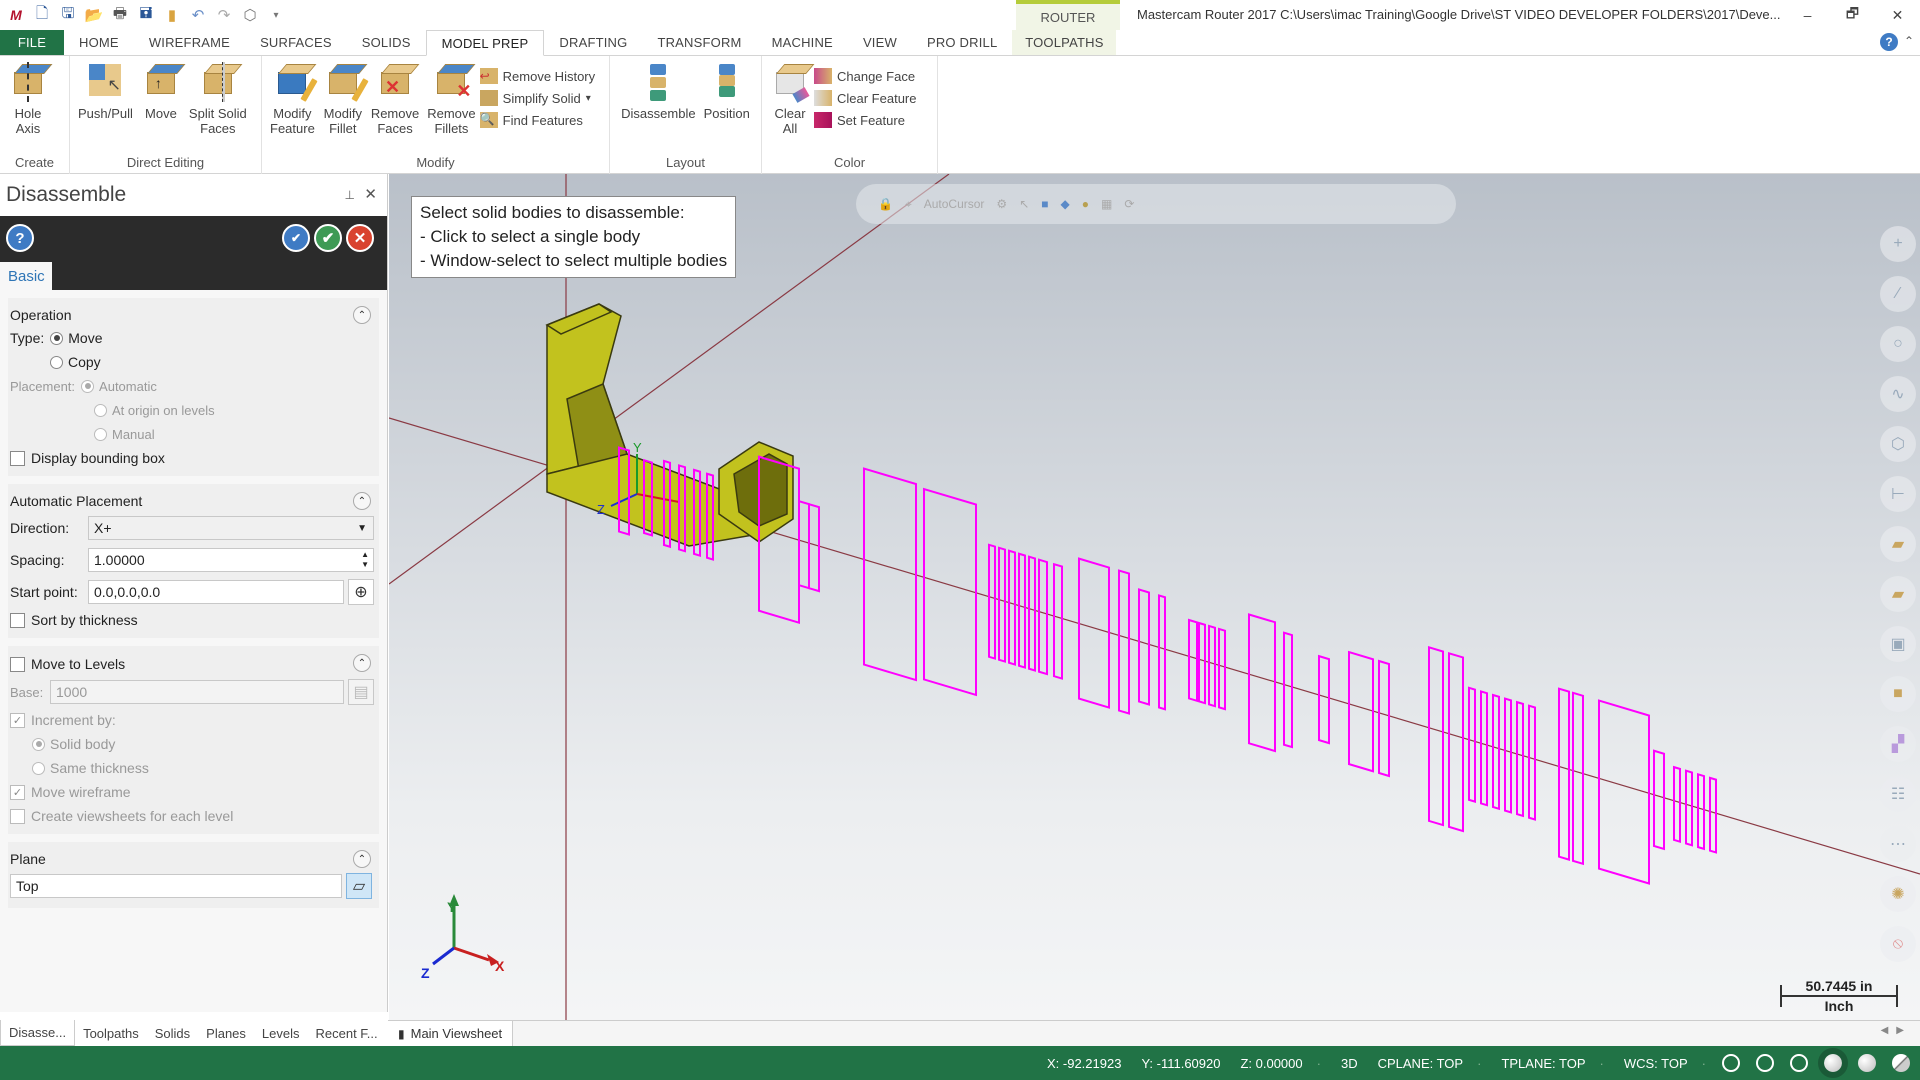  I want to click on direction-select: X+ ▼, so click(231, 528).